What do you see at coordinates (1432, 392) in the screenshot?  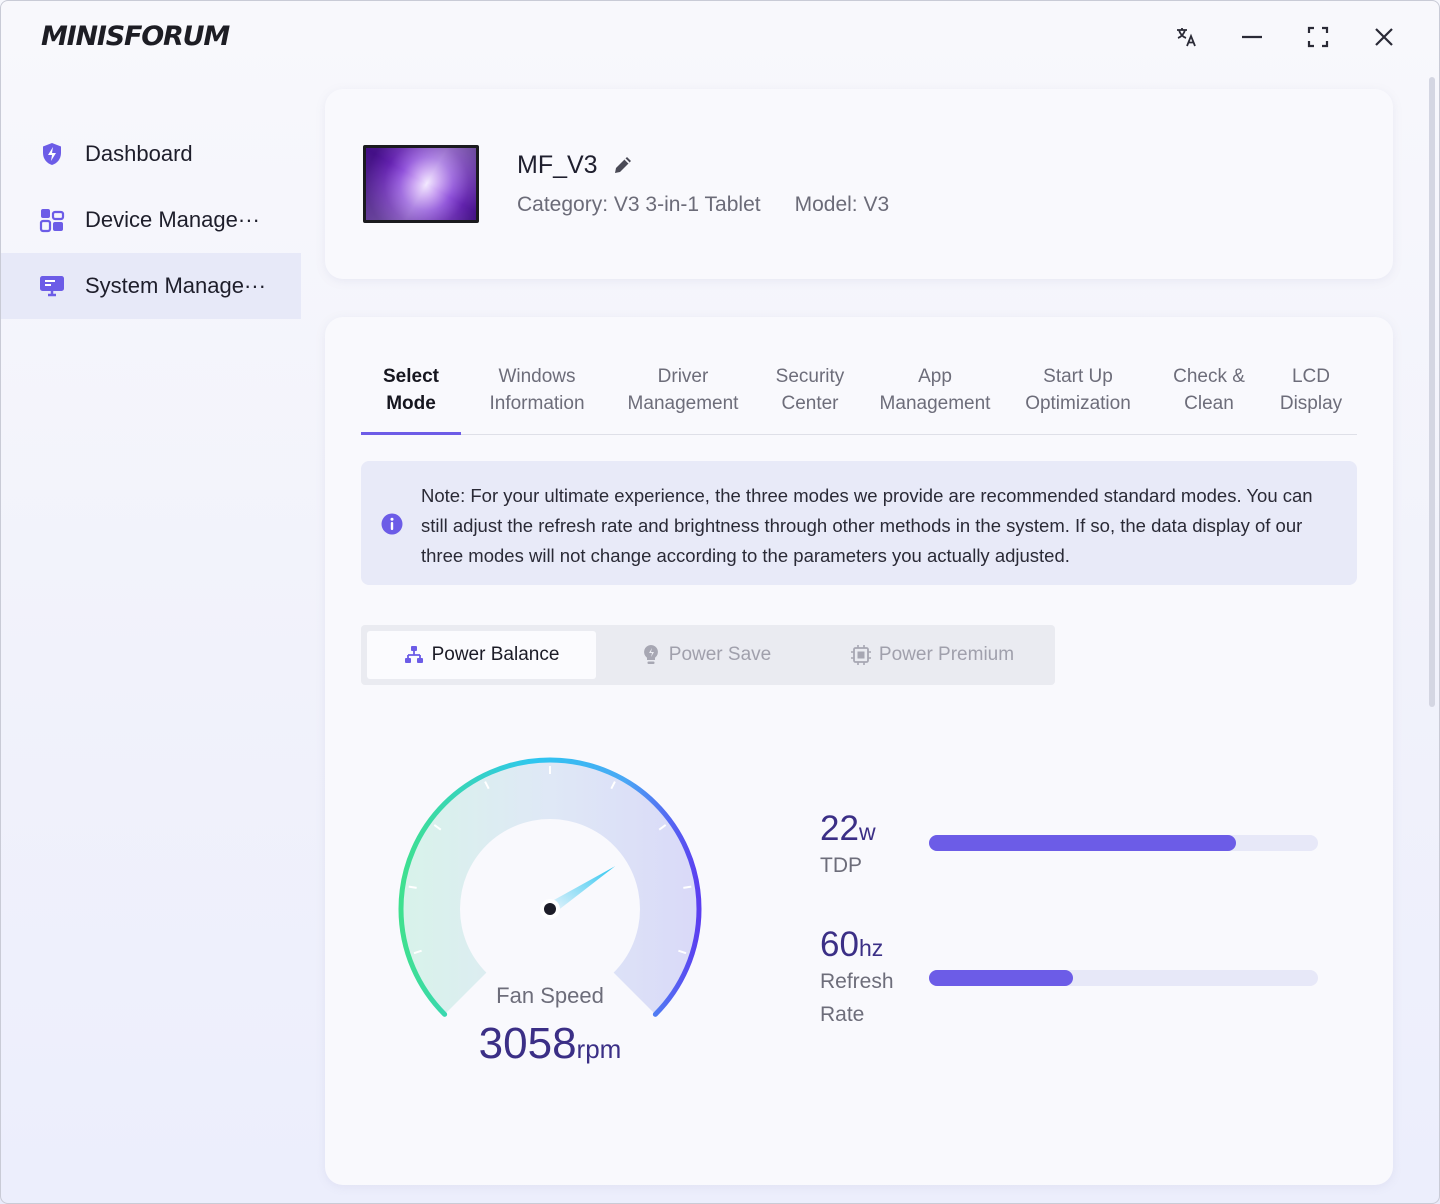 I see `scrollbar` at bounding box center [1432, 392].